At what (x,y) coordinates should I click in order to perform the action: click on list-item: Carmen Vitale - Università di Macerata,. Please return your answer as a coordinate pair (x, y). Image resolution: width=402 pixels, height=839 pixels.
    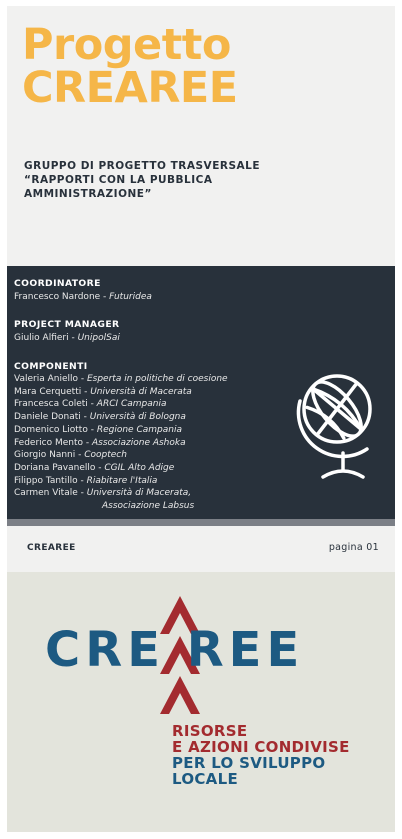
    Looking at the image, I should click on (103, 493).